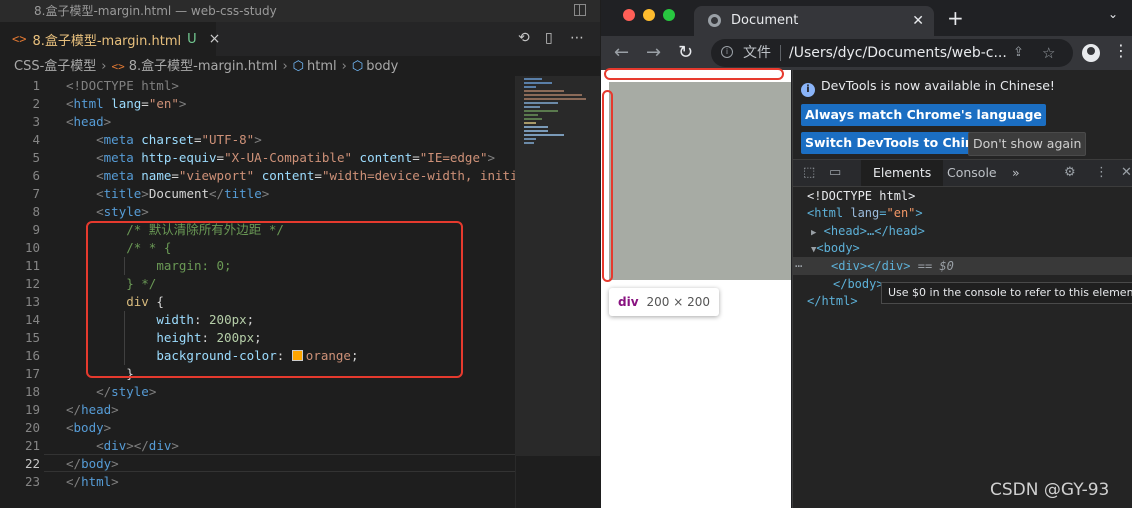  What do you see at coordinates (629, 15) in the screenshot?
I see `close-window-button` at bounding box center [629, 15].